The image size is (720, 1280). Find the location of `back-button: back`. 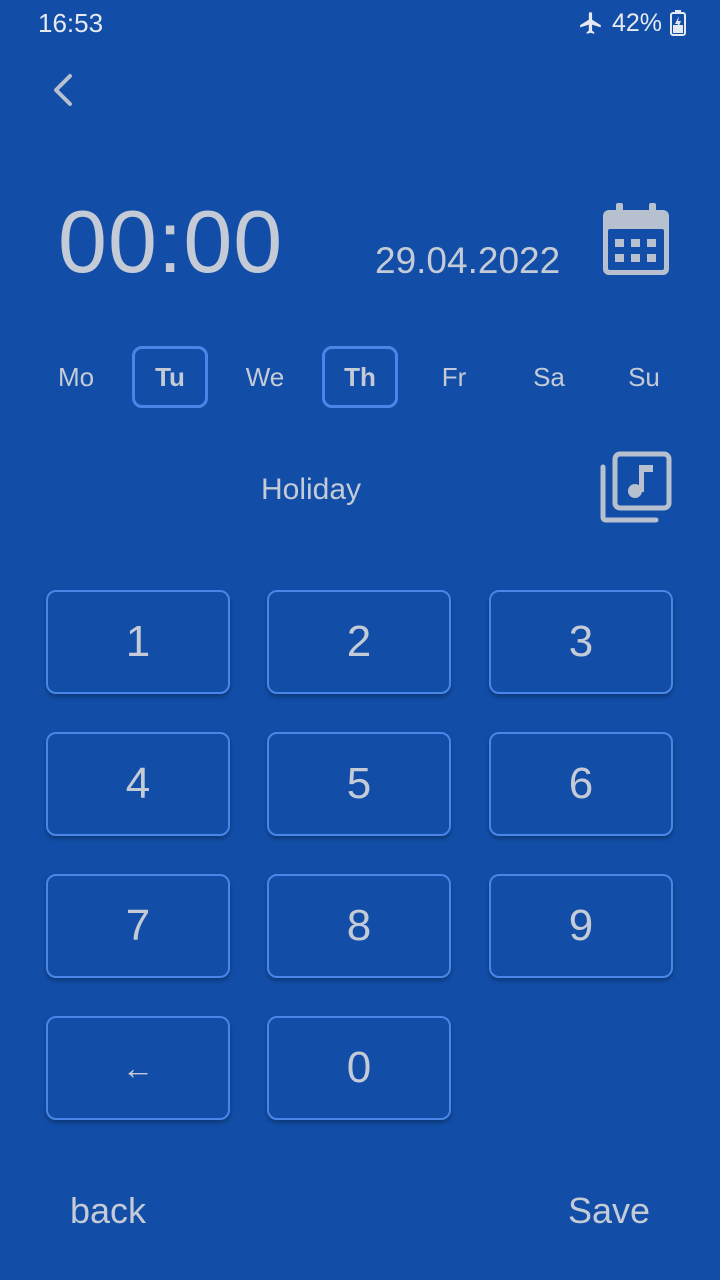

back-button: back is located at coordinates (108, 1211).